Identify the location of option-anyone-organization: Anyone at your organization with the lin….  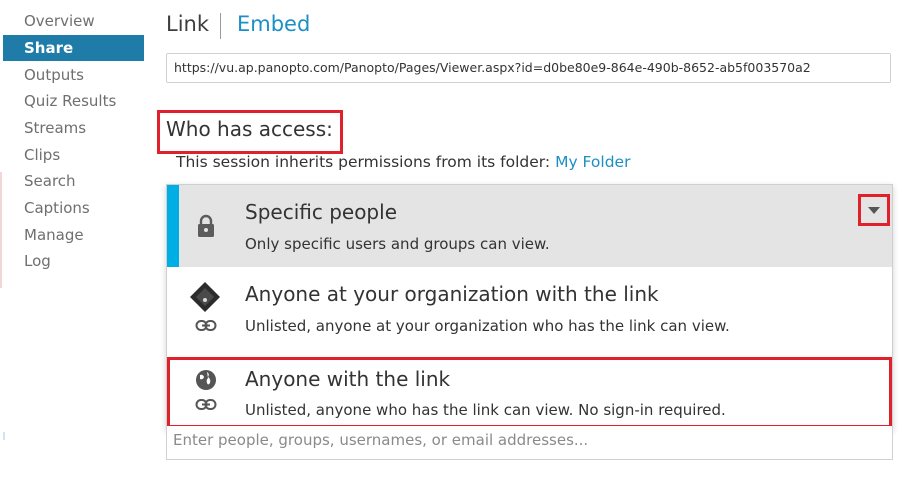
(529, 308).